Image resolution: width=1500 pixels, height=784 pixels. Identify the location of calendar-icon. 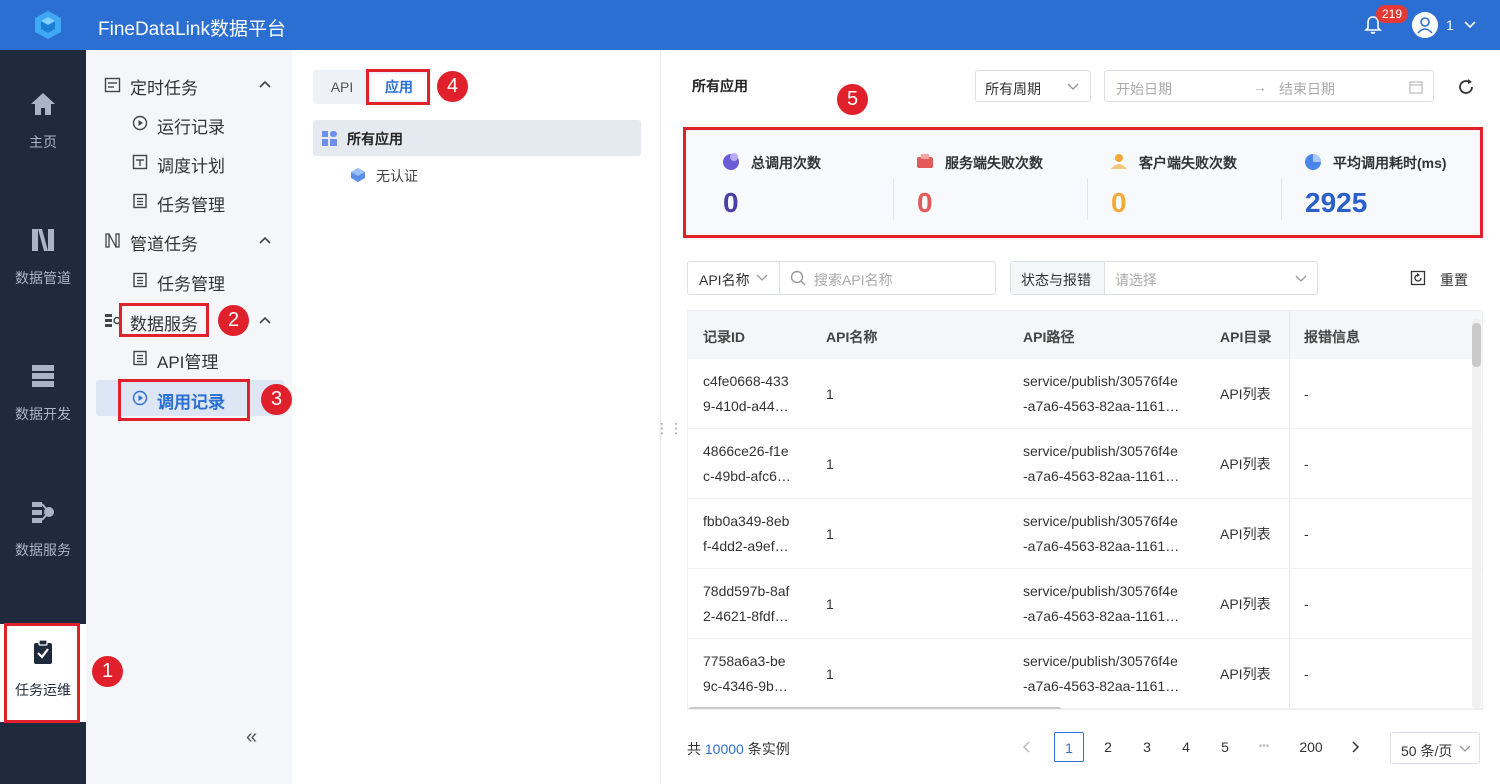
(112, 85).